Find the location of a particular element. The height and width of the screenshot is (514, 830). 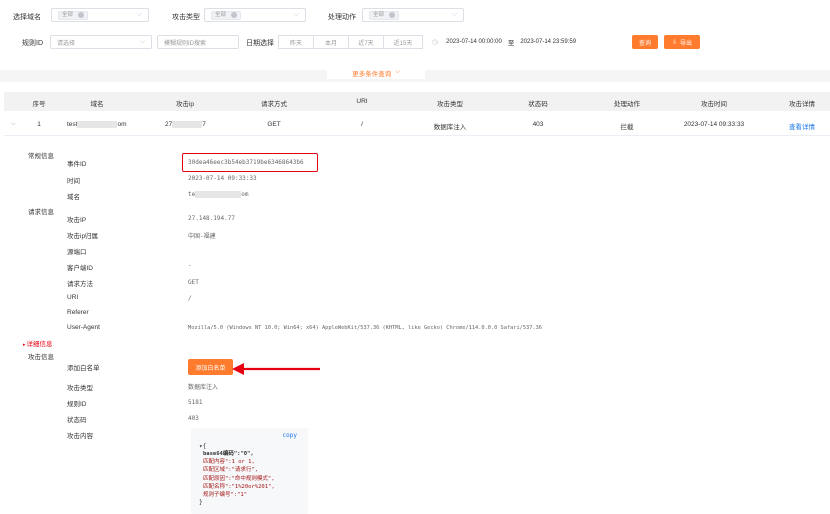

client-id-value: - is located at coordinates (190, 265).